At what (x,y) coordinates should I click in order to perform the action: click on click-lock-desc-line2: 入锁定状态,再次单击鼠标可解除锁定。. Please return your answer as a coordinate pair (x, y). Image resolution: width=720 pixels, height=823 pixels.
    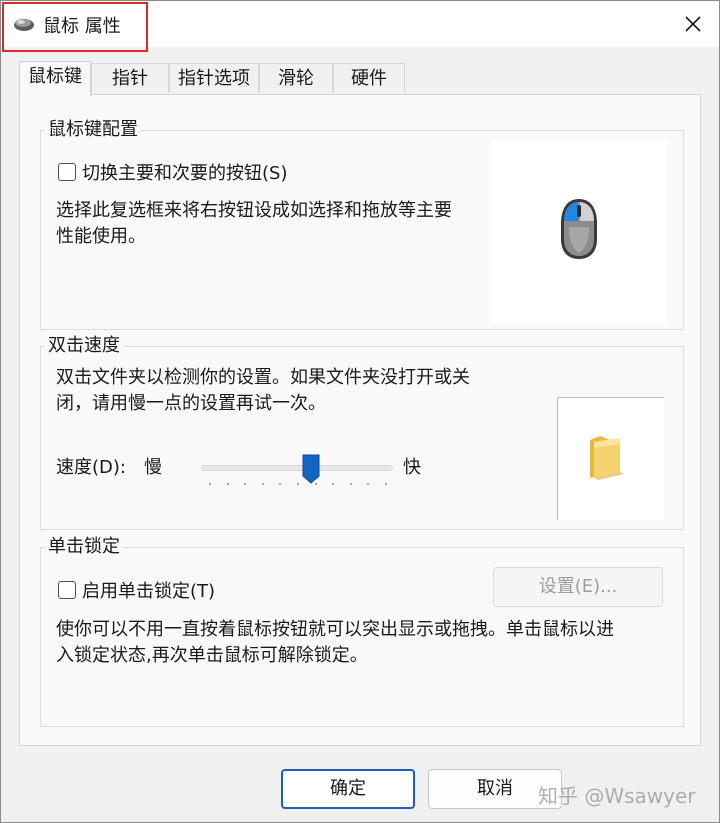
    Looking at the image, I should click on (212, 655).